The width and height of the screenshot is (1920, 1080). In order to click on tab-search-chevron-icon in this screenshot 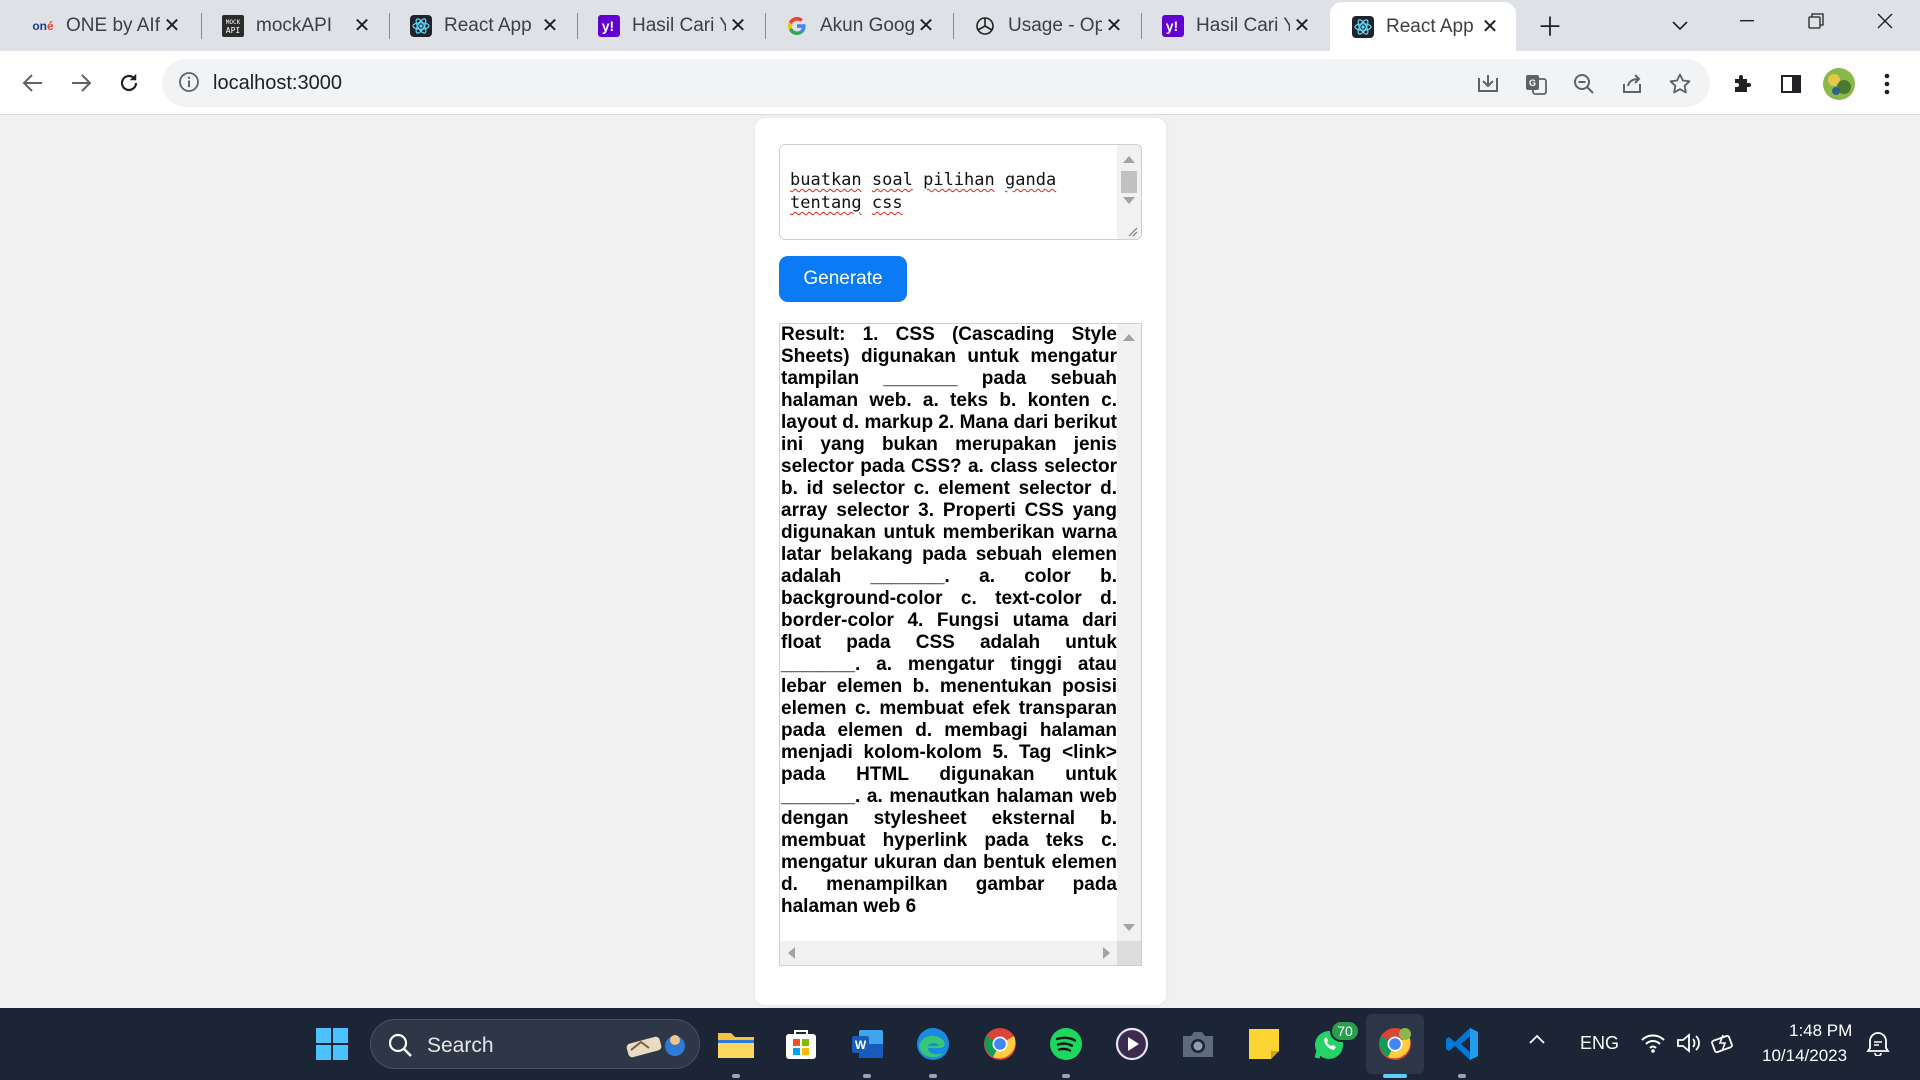, I will do `click(1680, 25)`.